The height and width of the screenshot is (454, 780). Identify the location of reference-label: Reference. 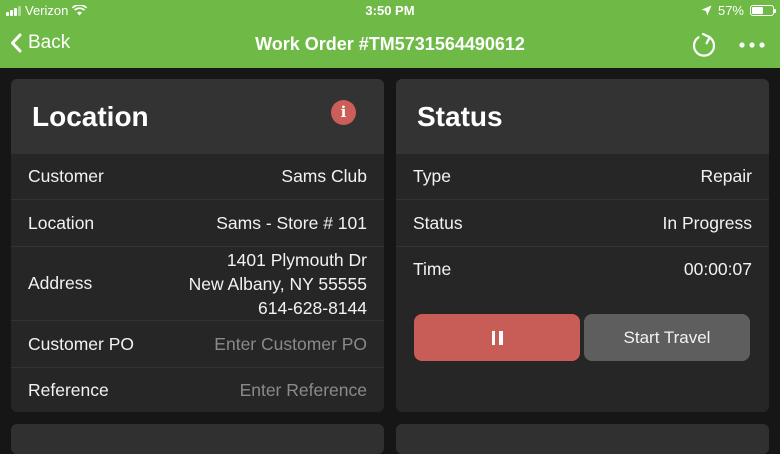
(68, 389).